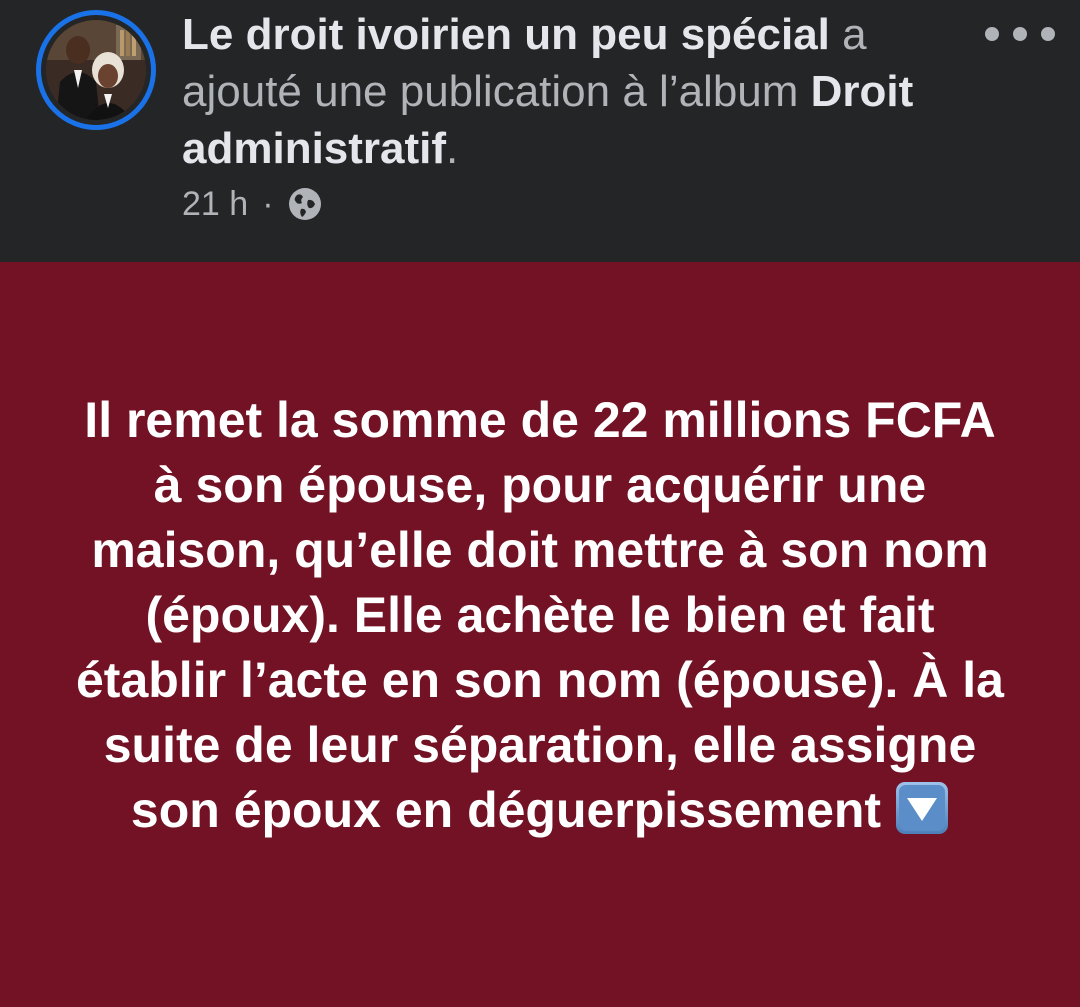 The height and width of the screenshot is (1007, 1080). Describe the element at coordinates (922, 808) in the screenshot. I see `down-arrow-button-emoji-icon` at that location.